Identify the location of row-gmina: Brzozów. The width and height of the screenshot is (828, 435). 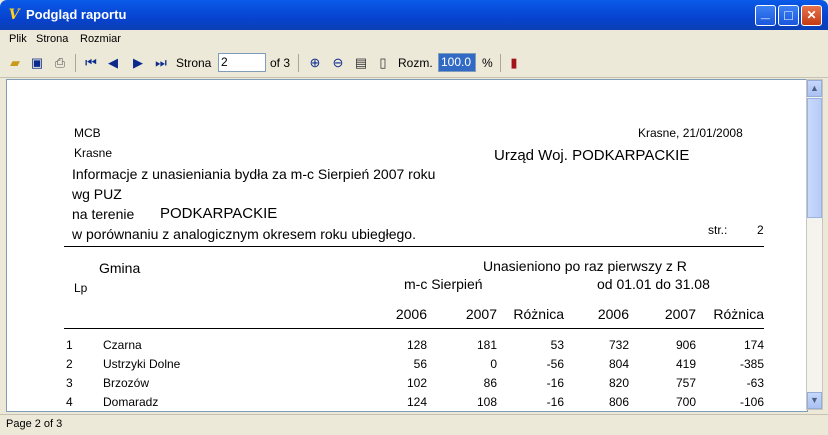
(126, 383).